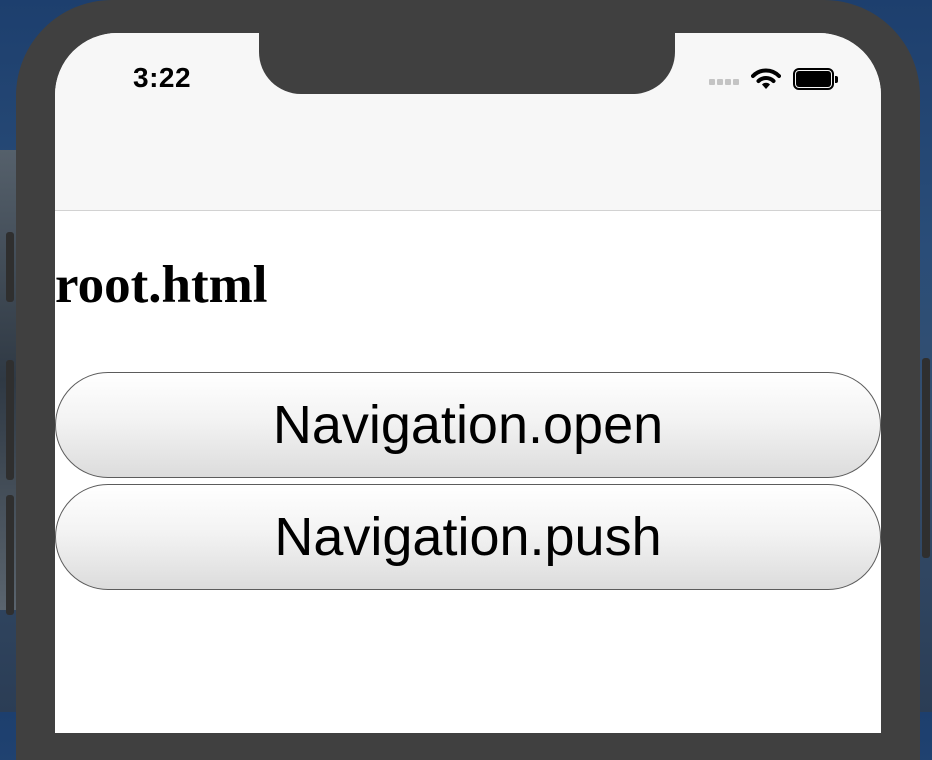  What do you see at coordinates (468, 425) in the screenshot?
I see `navigation-open-button: Navigation.open` at bounding box center [468, 425].